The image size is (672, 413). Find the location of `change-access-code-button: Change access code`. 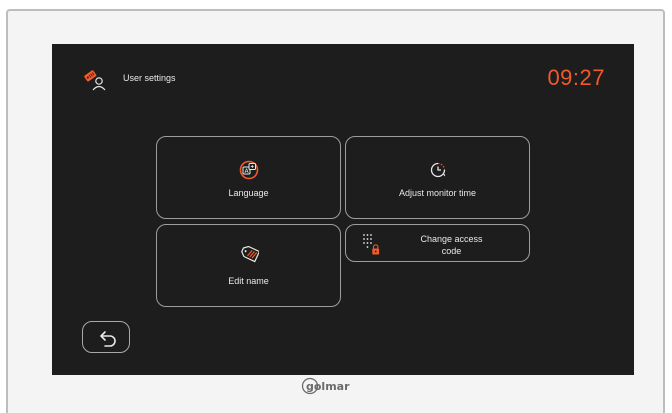

change-access-code-button: Change access code is located at coordinates (437, 243).